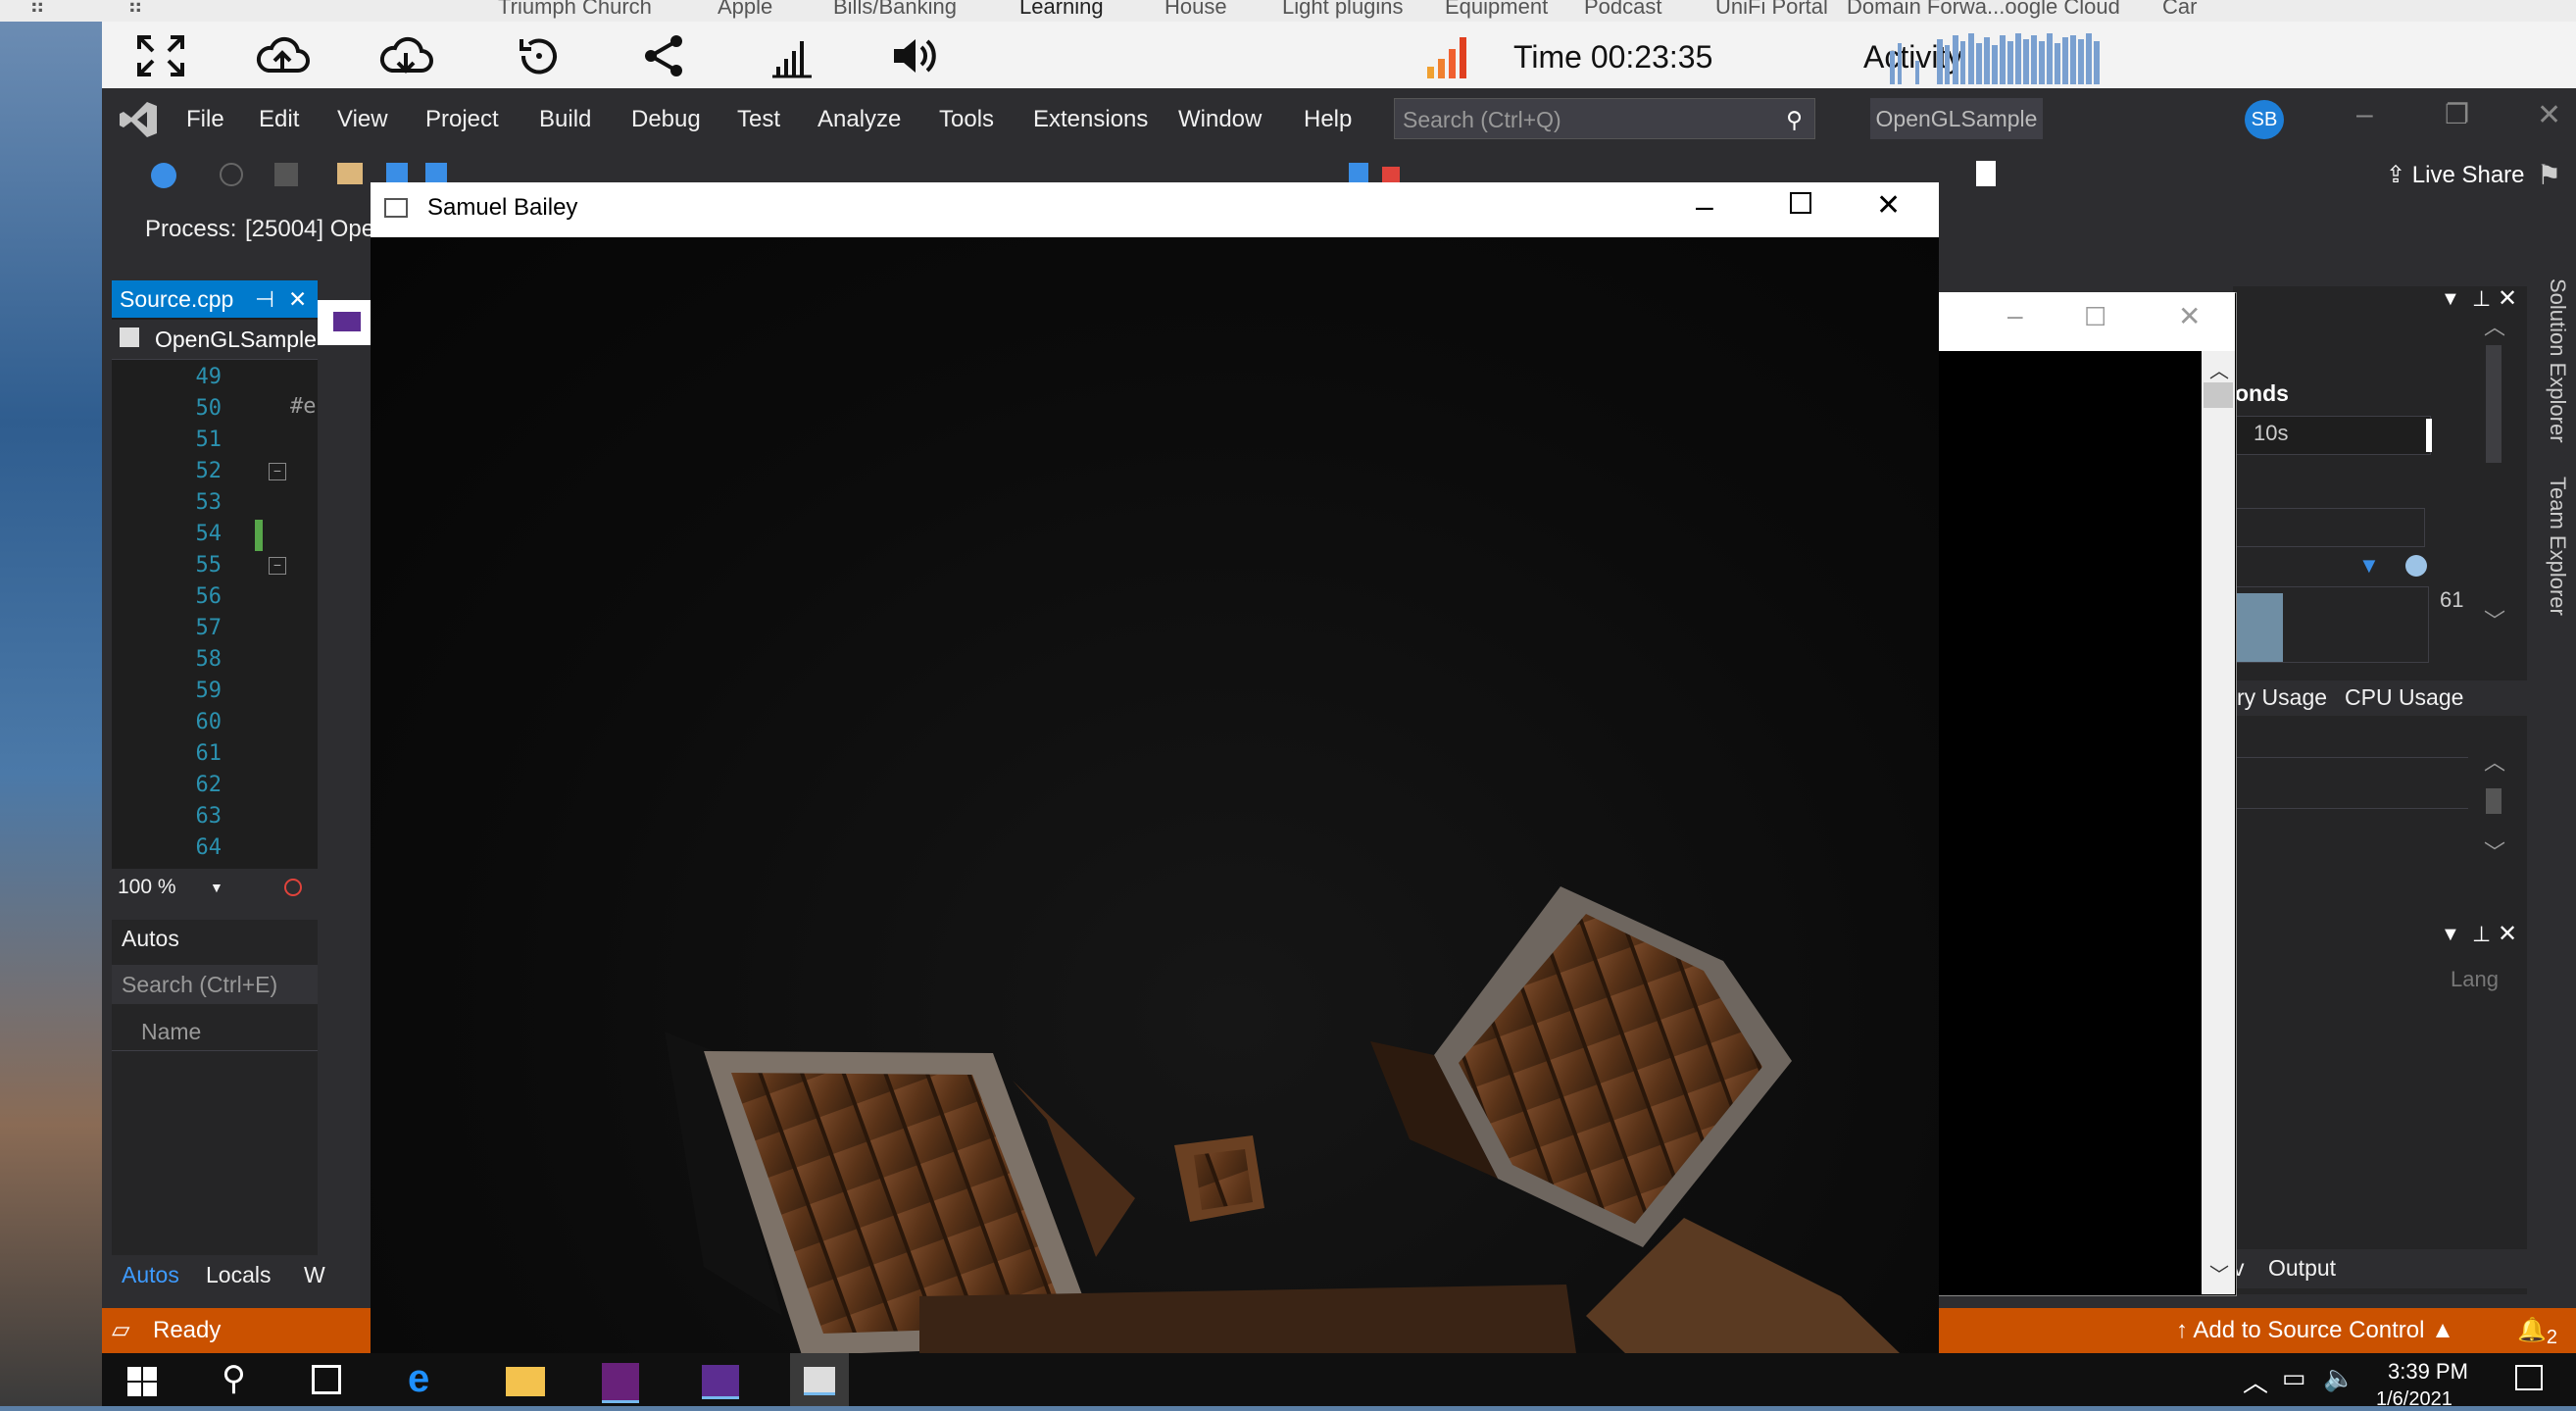  Describe the element at coordinates (2557, 546) in the screenshot. I see `tab-team-explorer: Team Explorer` at that location.